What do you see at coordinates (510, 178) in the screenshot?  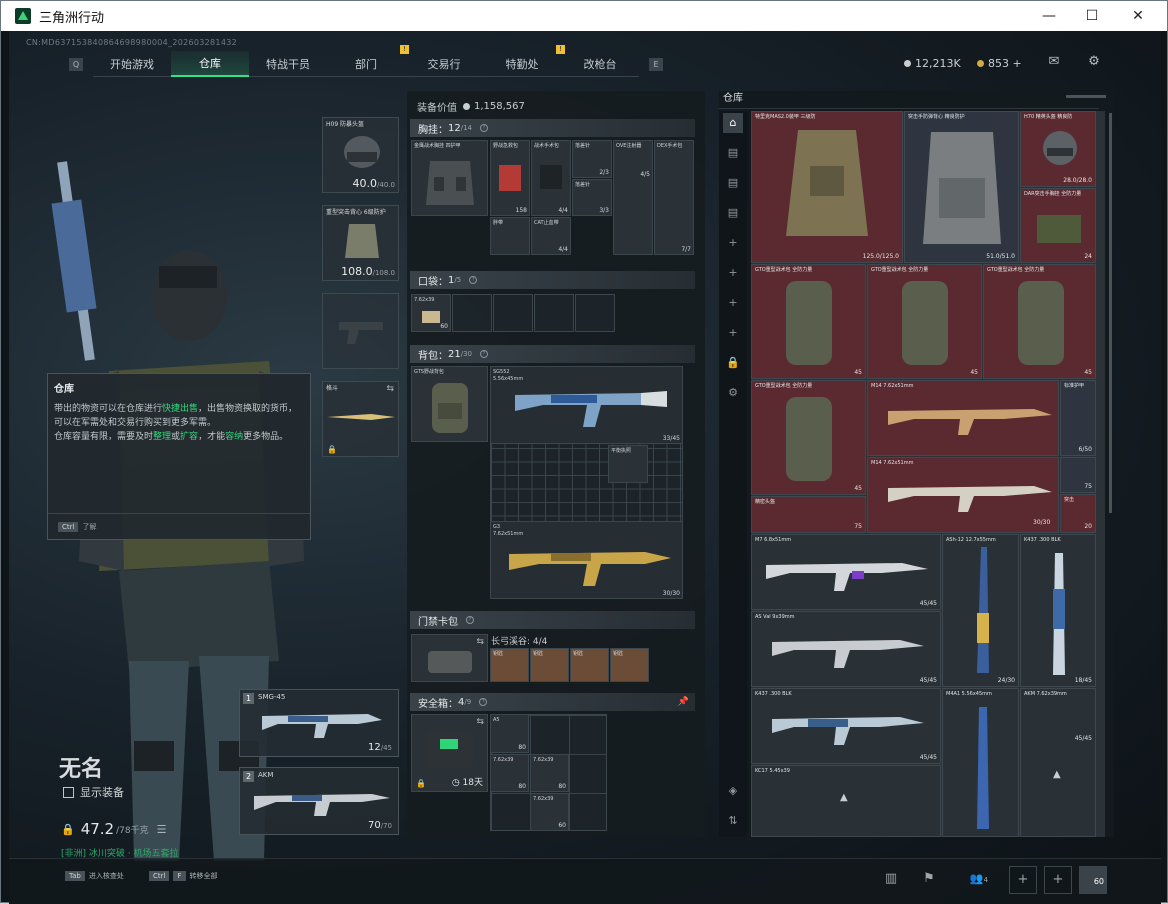 I see `rig-cell-medkit: 野战急救包 158` at bounding box center [510, 178].